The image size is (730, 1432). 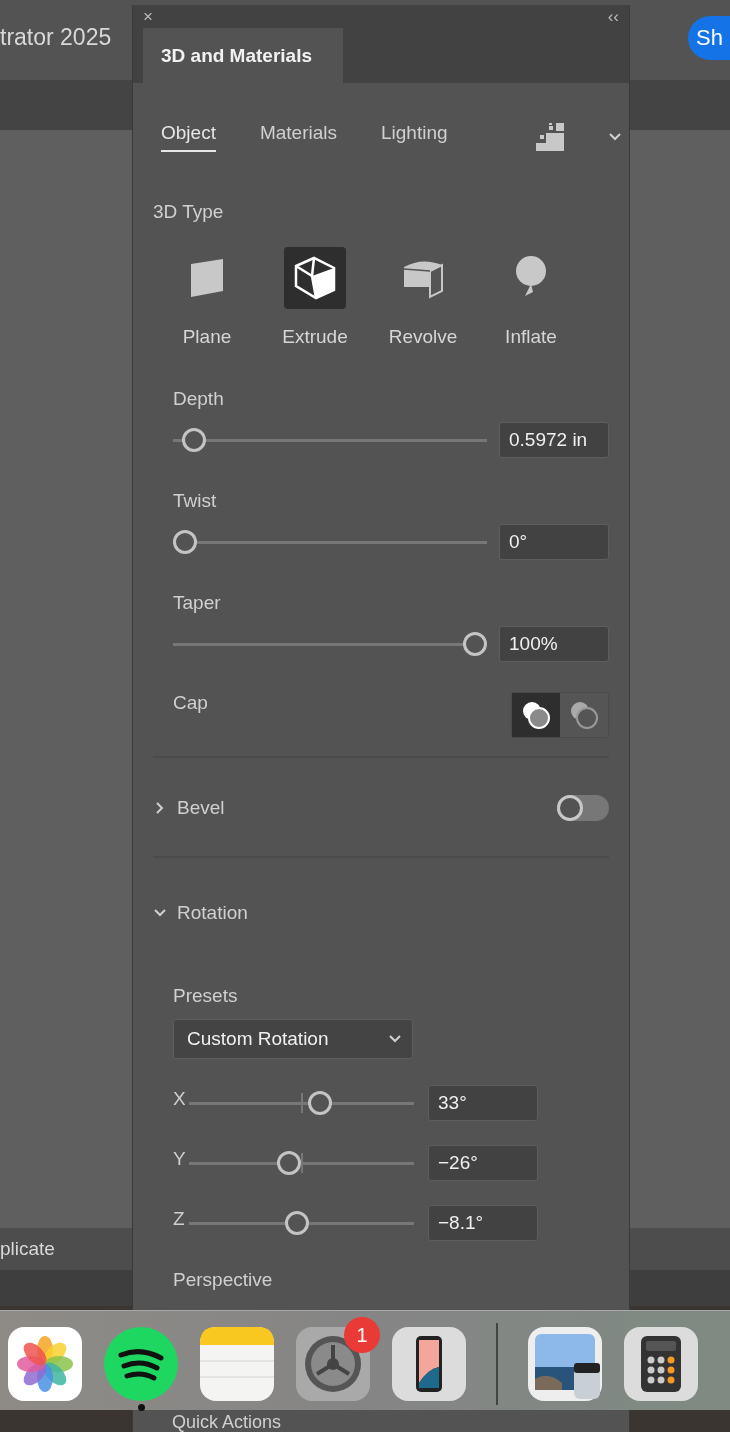 What do you see at coordinates (200, 913) in the screenshot?
I see `section-header: Rotation` at bounding box center [200, 913].